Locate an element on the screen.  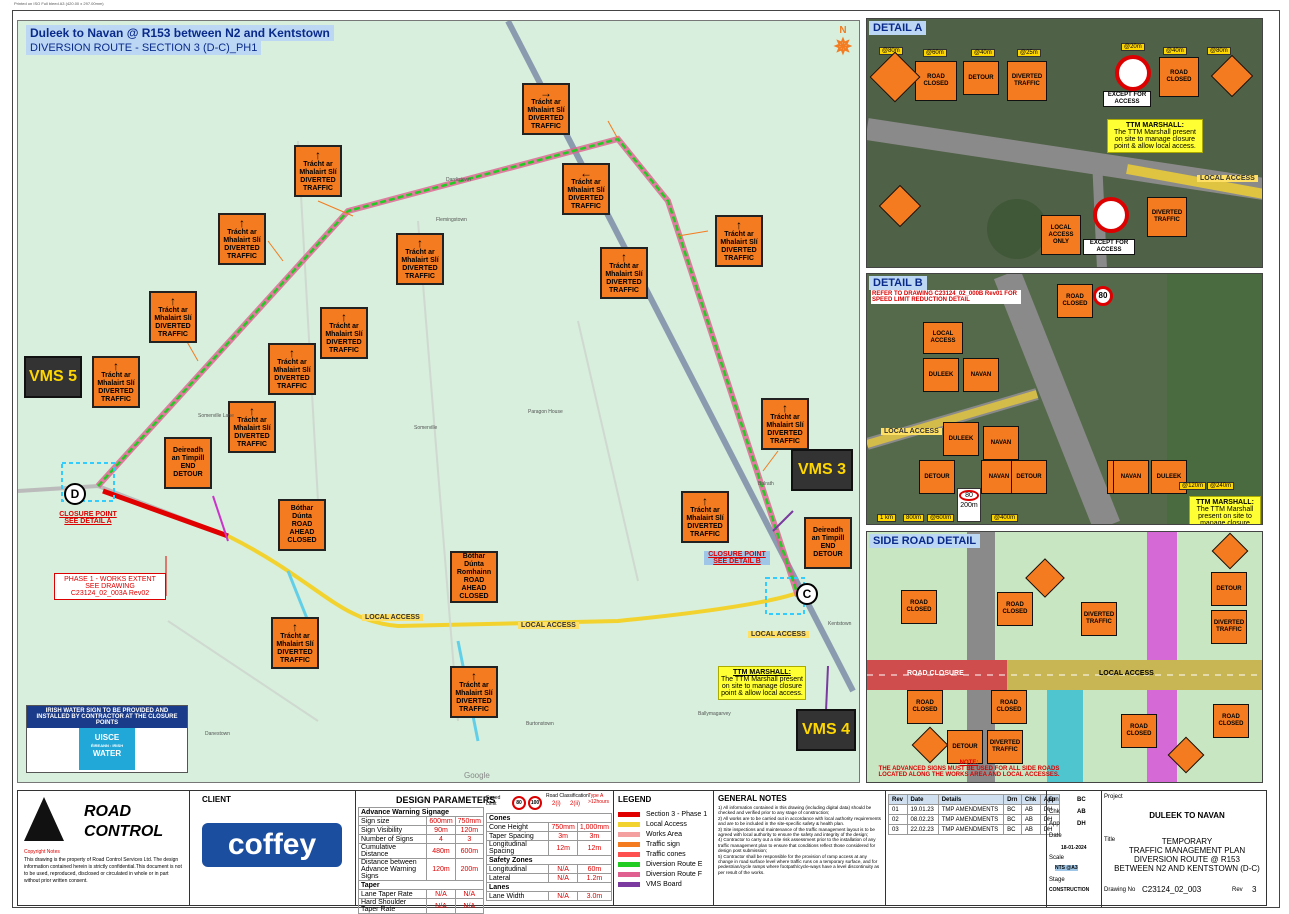
legend-item: Traffic cones is located at coordinates (665, 854).